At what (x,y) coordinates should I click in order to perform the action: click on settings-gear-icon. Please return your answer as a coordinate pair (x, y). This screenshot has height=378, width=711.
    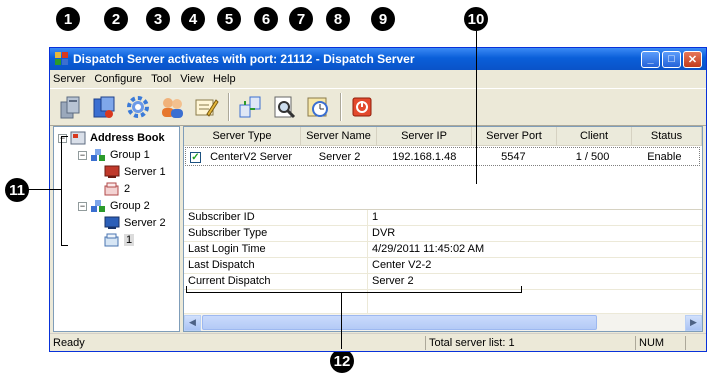
    Looking at the image, I should click on (138, 107).